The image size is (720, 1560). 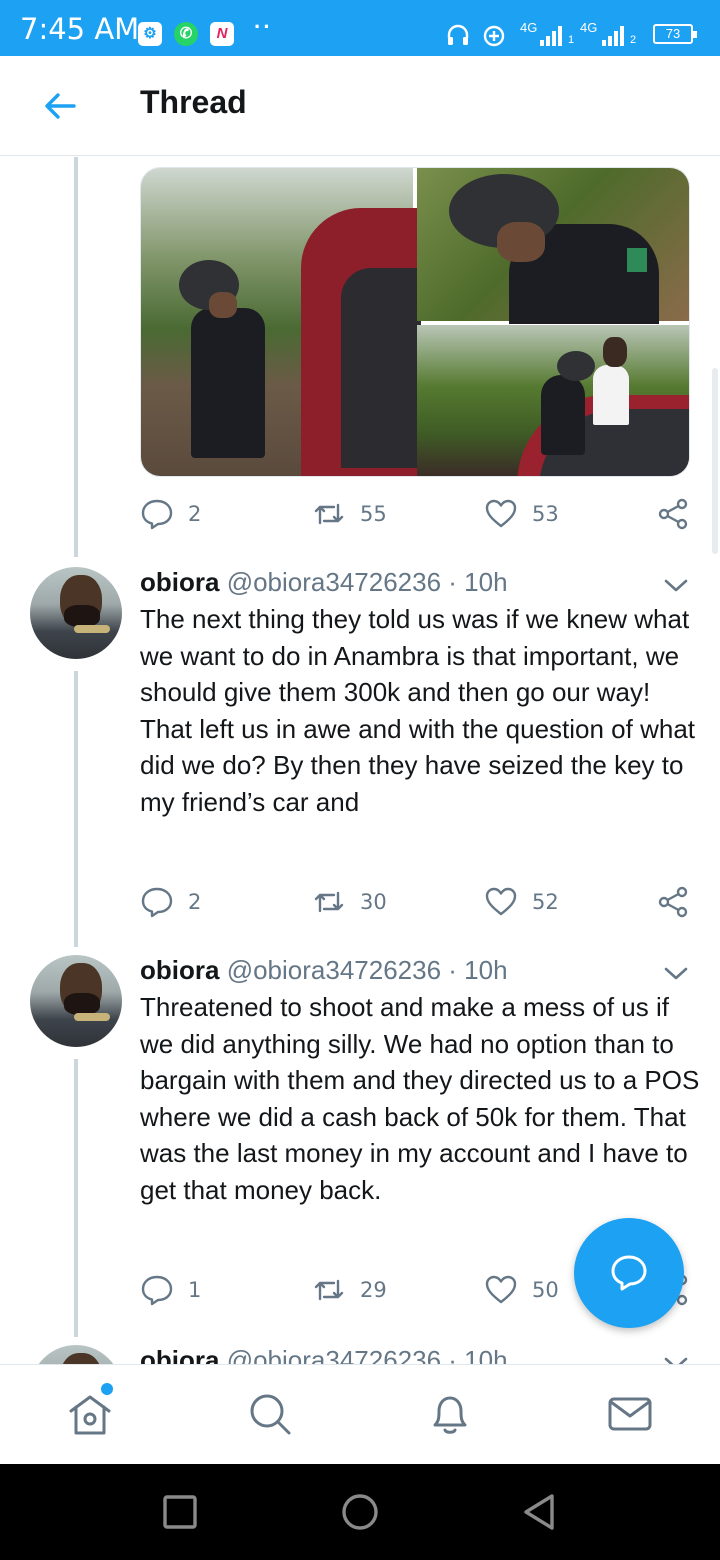 What do you see at coordinates (545, 514) in the screenshot?
I see `like-count: 53` at bounding box center [545, 514].